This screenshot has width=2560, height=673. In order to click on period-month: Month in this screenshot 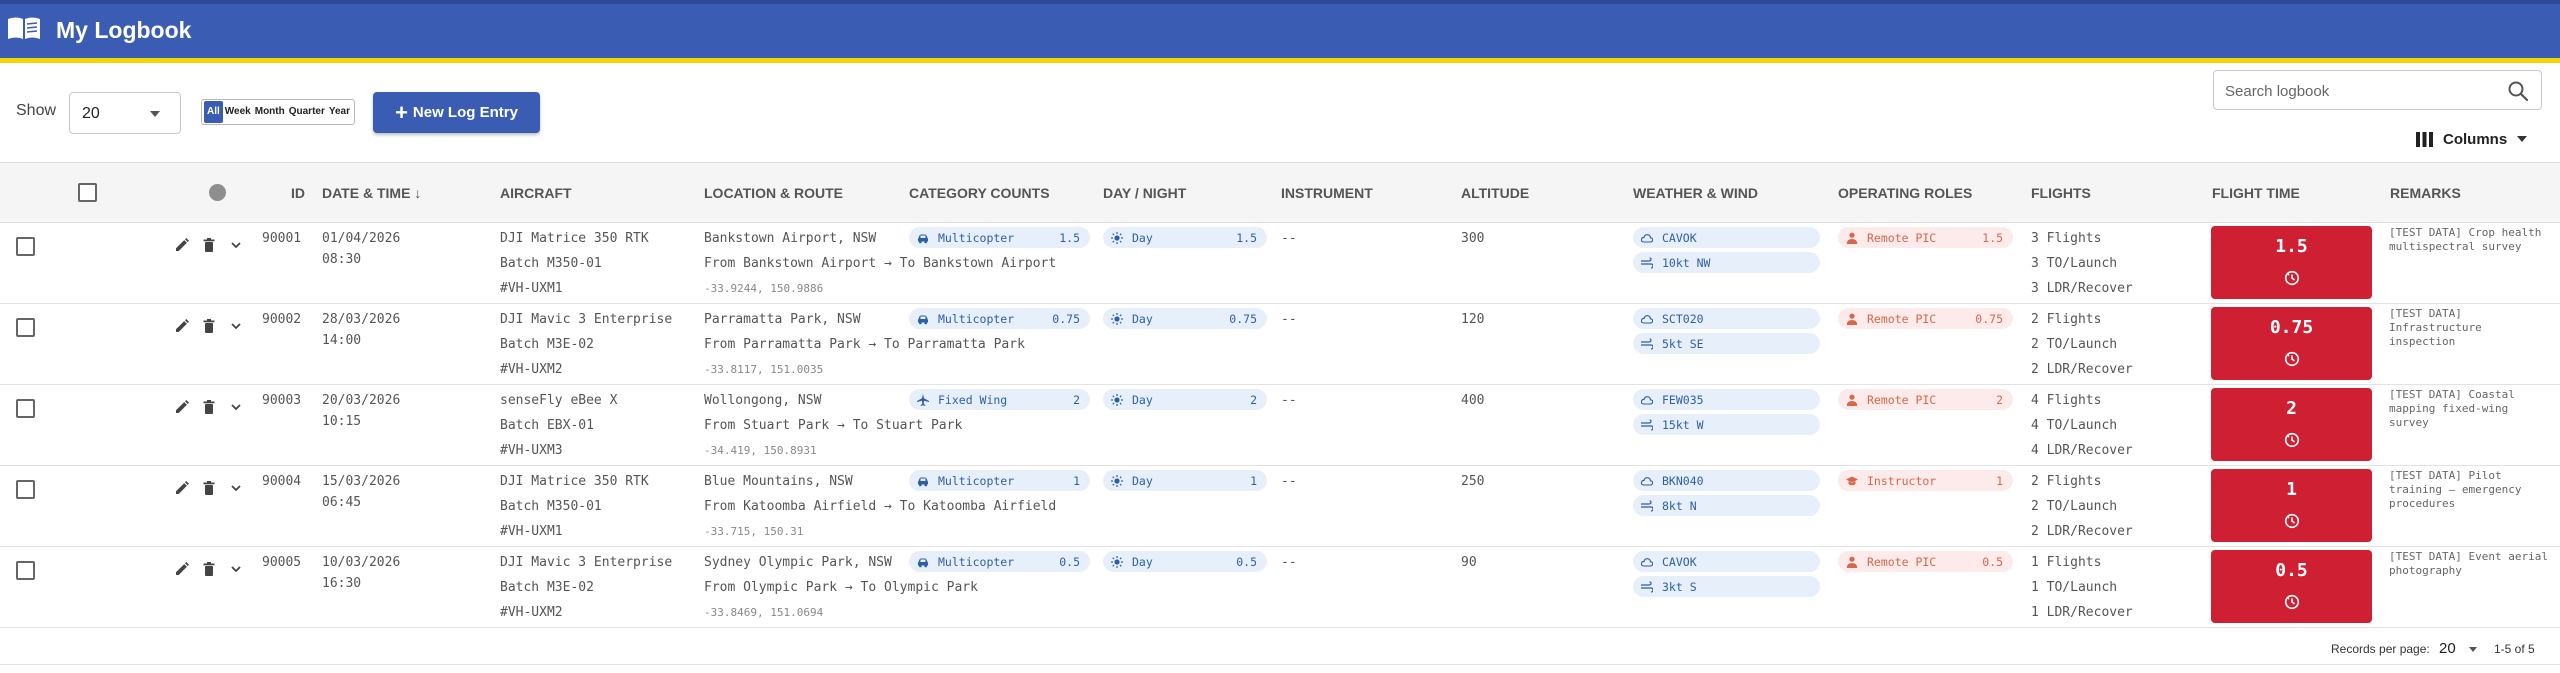, I will do `click(270, 112)`.